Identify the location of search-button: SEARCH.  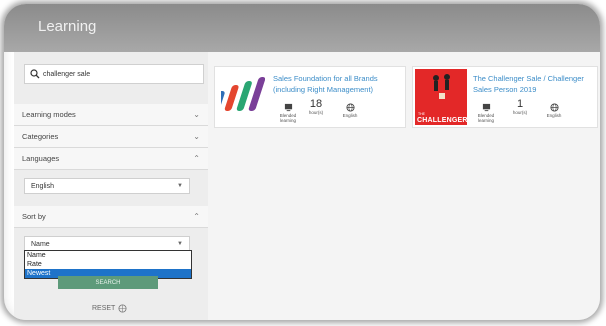
(108, 282).